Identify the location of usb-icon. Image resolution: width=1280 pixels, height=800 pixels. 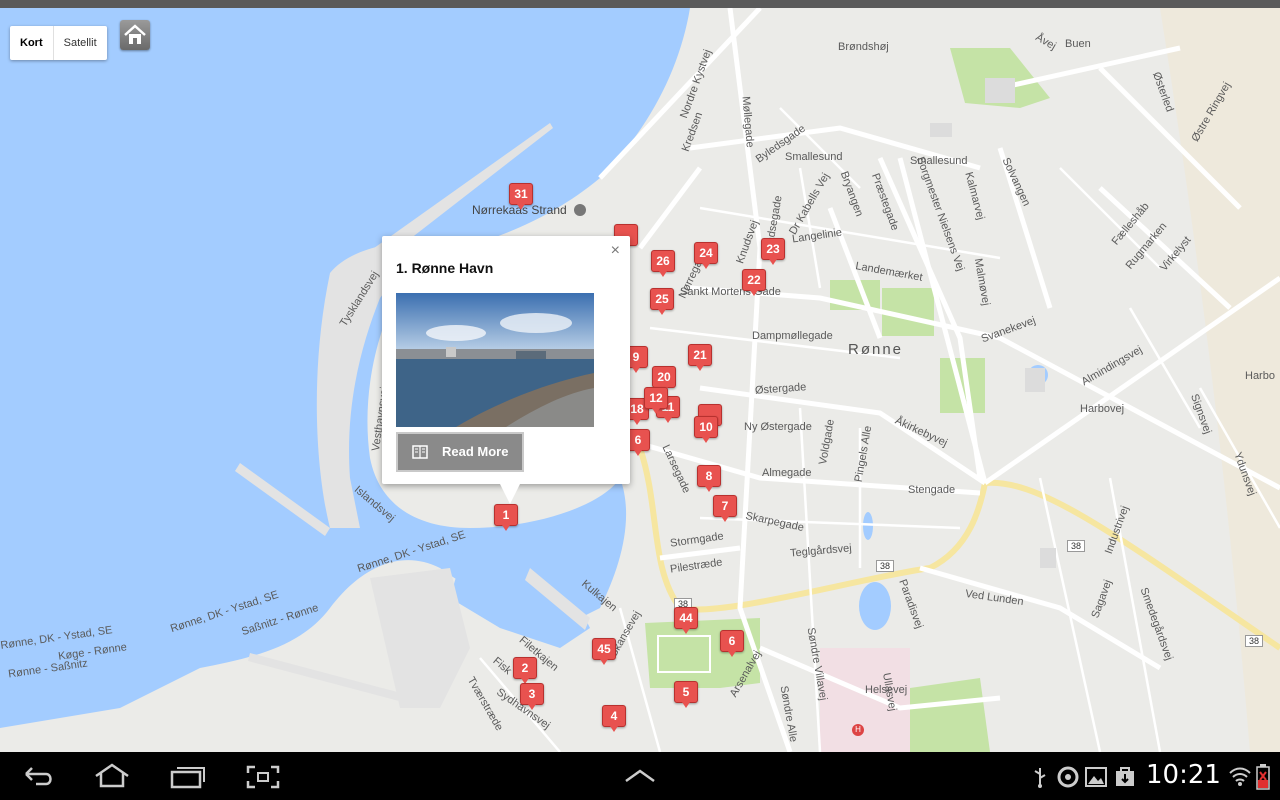
(1040, 778).